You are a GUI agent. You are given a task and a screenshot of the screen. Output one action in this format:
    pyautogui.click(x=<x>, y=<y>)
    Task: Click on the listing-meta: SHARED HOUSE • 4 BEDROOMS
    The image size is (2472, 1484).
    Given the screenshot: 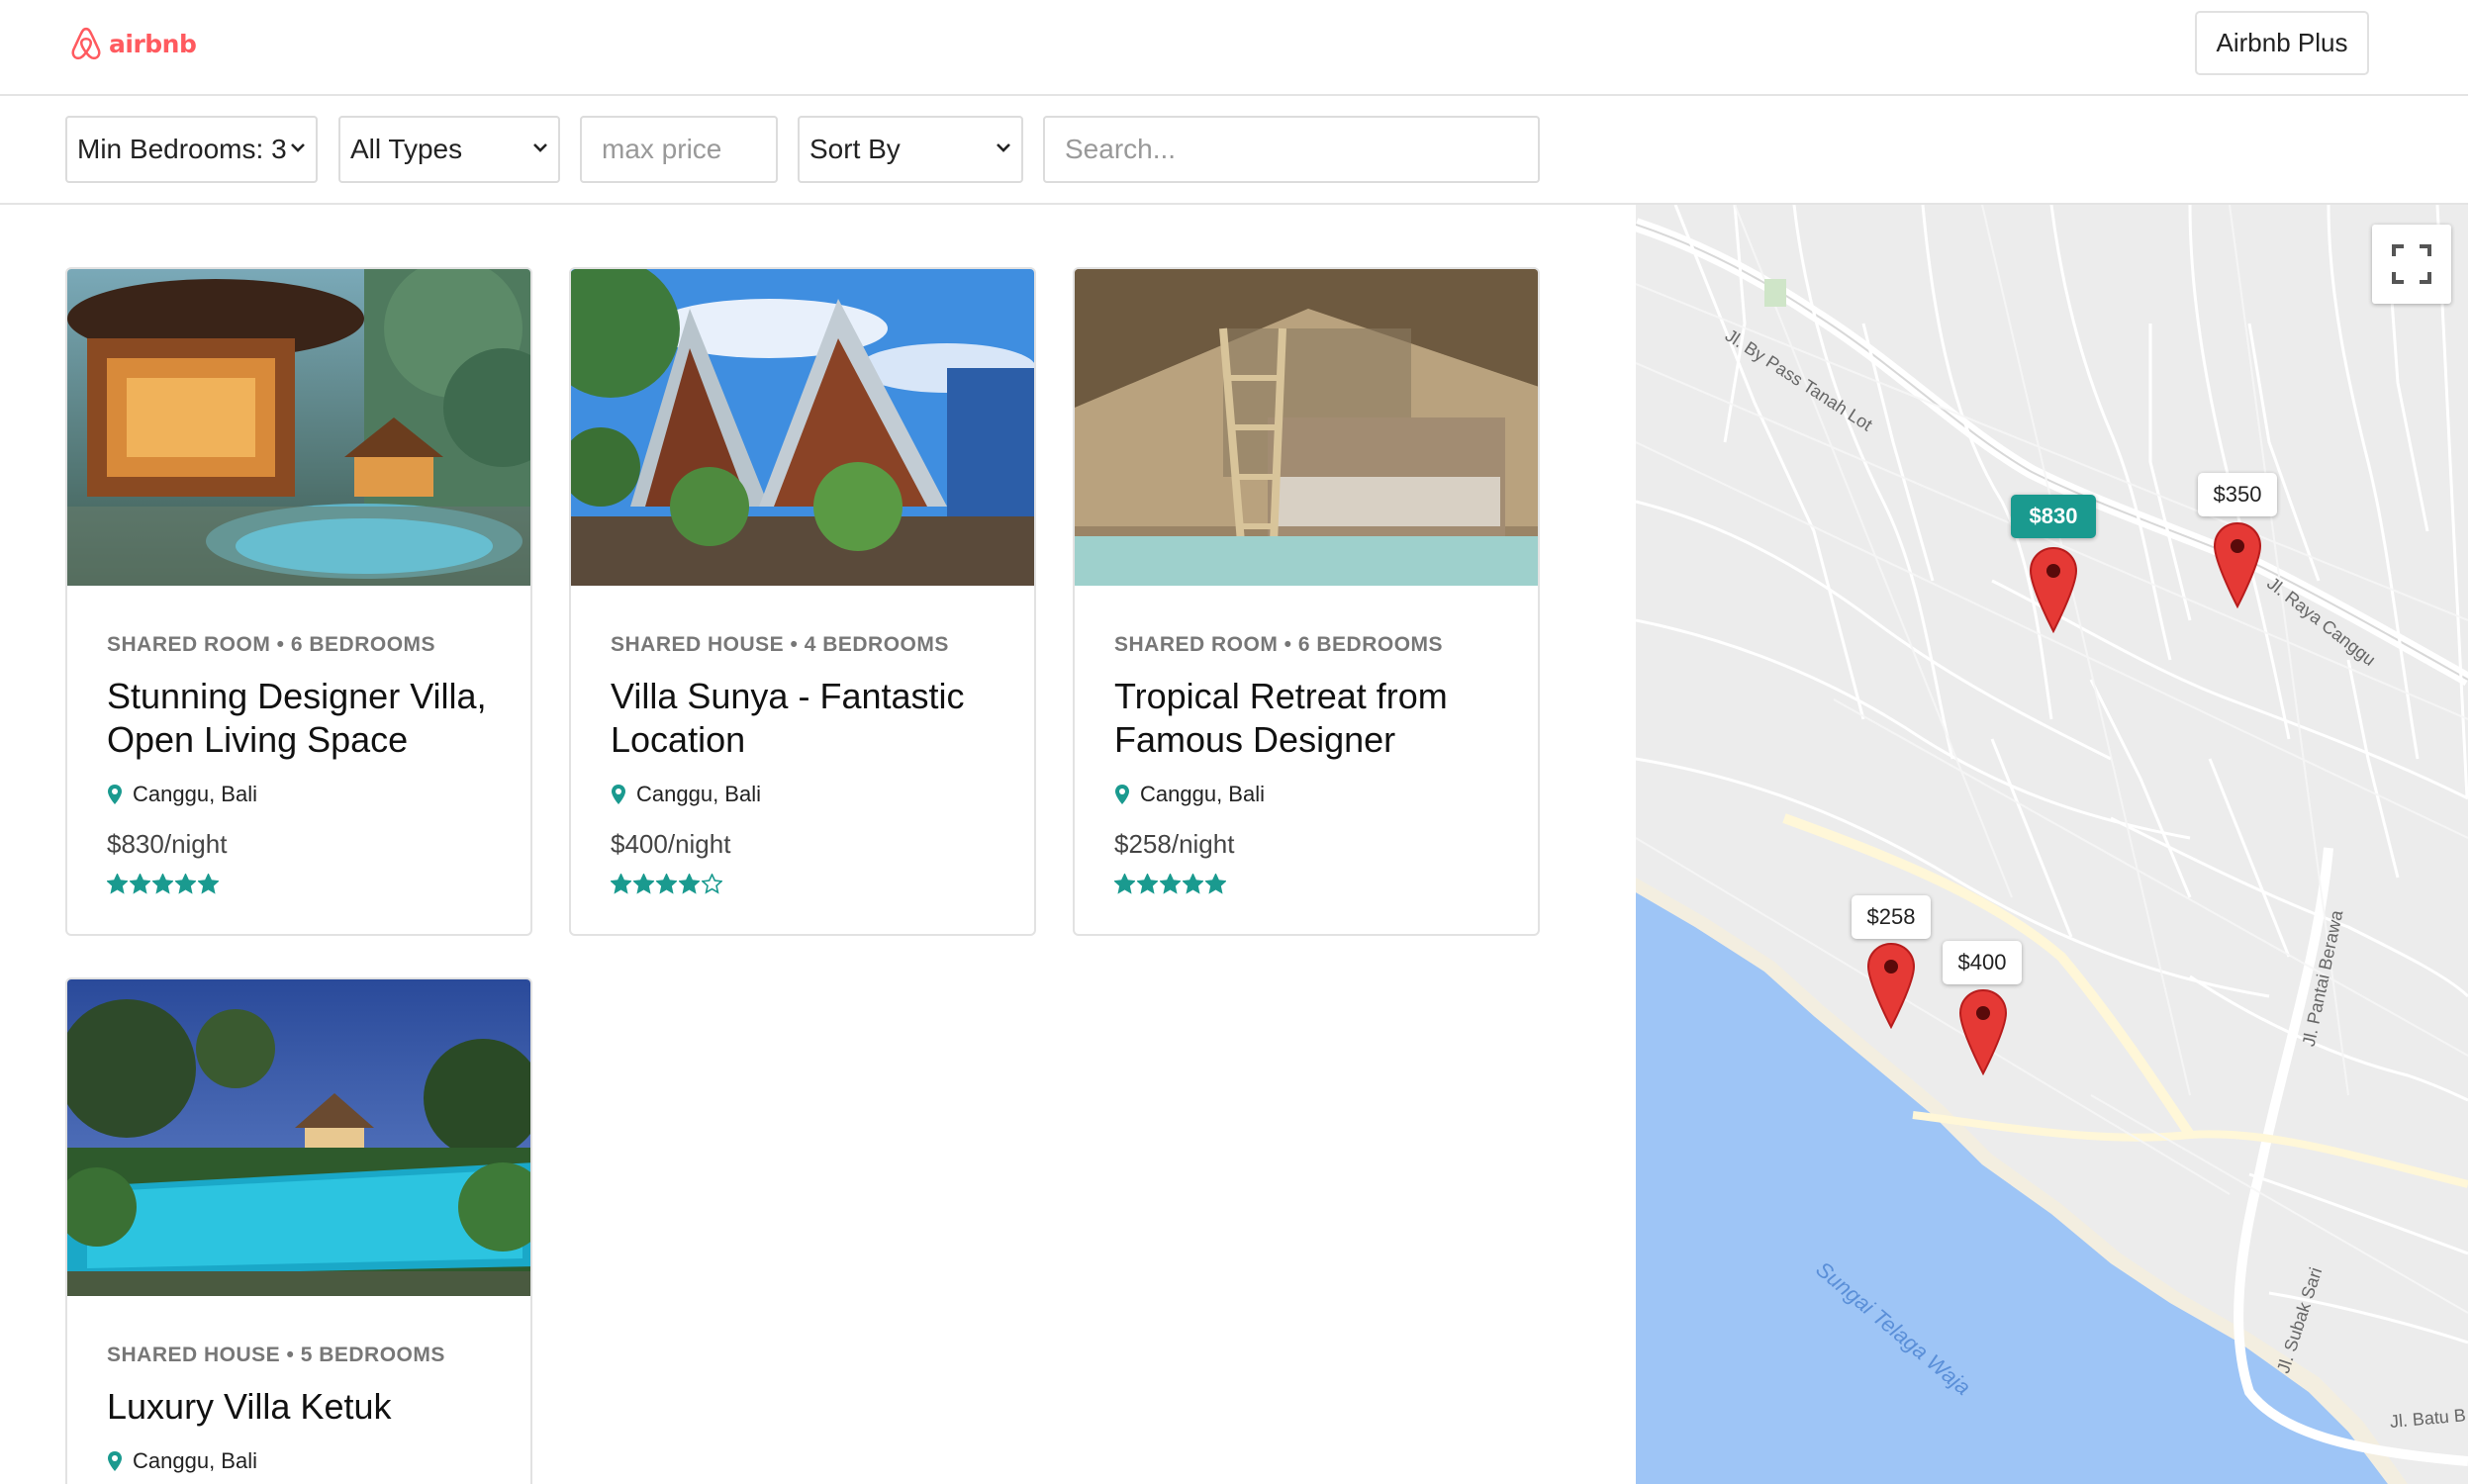 What is the action you would take?
    pyautogui.click(x=780, y=644)
    